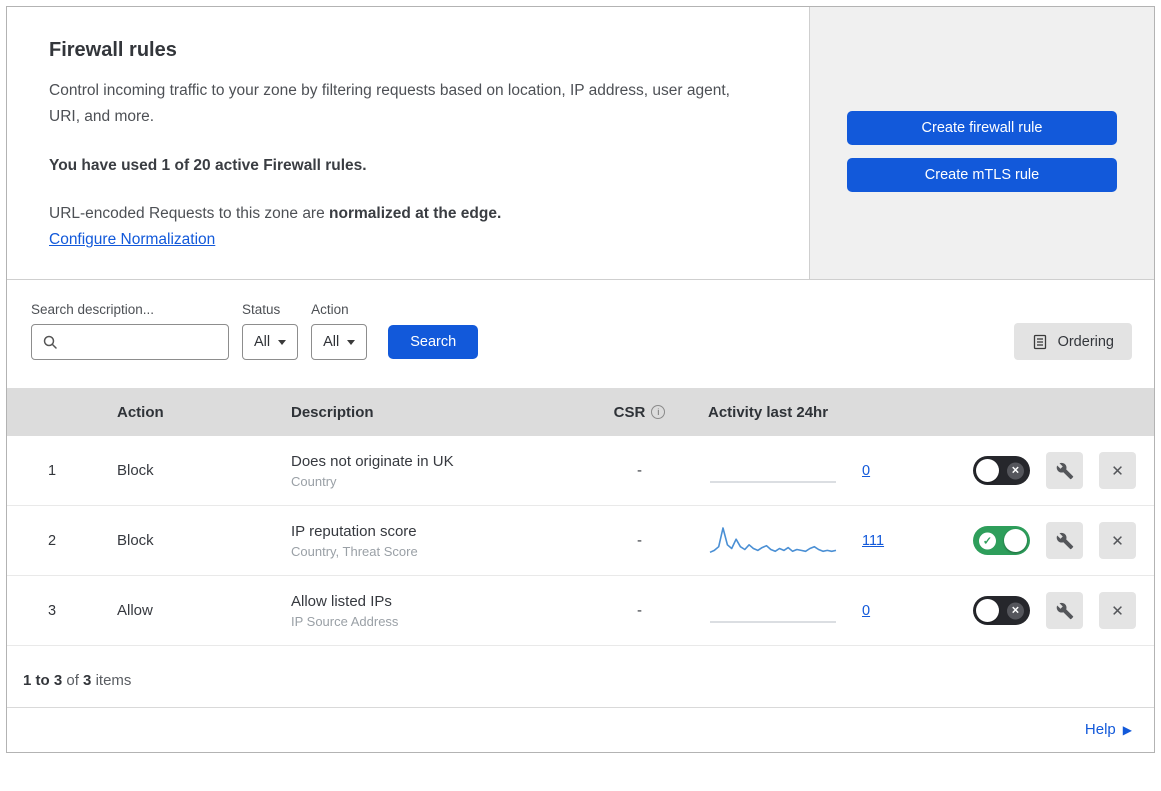 The height and width of the screenshot is (791, 1161). What do you see at coordinates (113, 681) in the screenshot?
I see `summary-items: items` at bounding box center [113, 681].